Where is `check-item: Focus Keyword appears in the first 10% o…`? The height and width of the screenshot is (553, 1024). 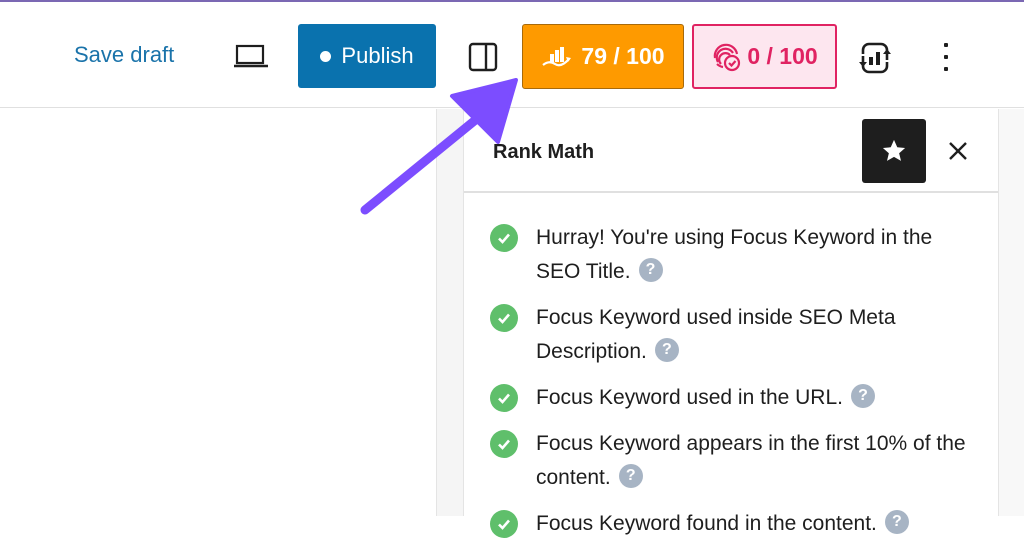 check-item: Focus Keyword appears in the first 10% o… is located at coordinates (730, 461).